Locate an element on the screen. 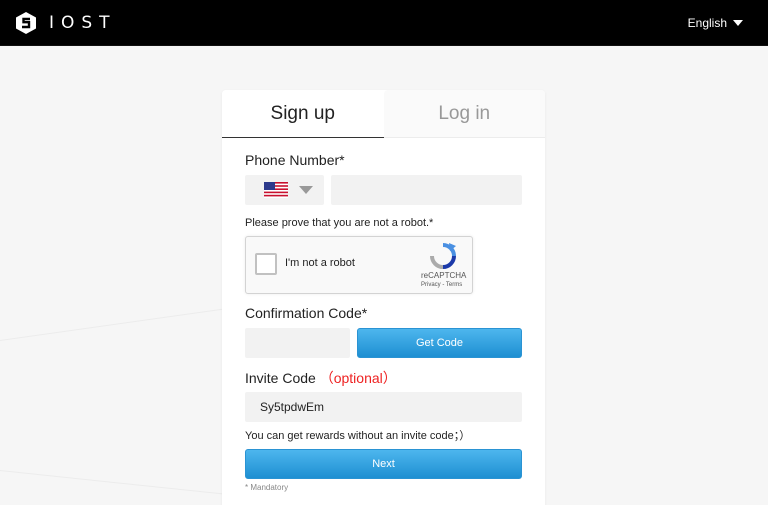 The image size is (768, 505). recaptcha-brand: reCAPTCHA is located at coordinates (444, 275).